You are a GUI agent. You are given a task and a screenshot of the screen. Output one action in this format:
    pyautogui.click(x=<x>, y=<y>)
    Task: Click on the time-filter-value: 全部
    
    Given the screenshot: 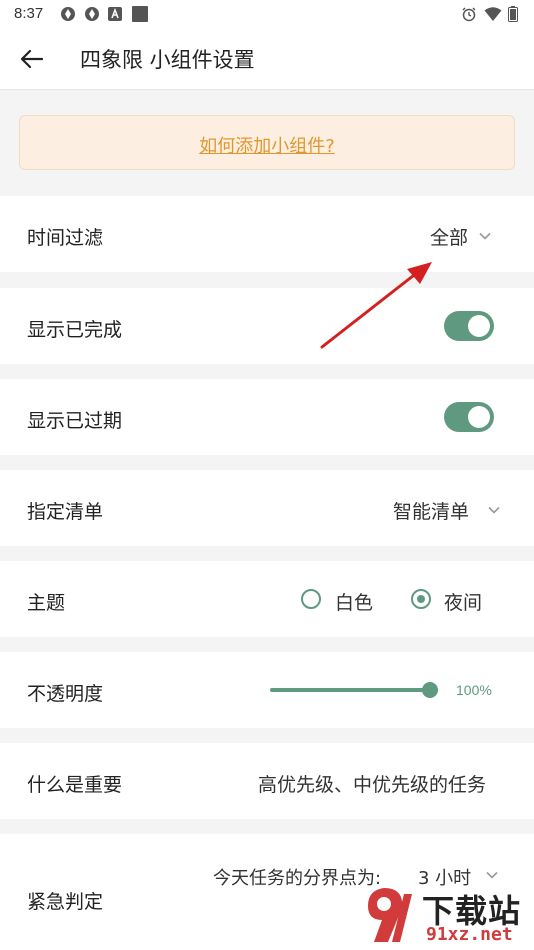 What is the action you would take?
    pyautogui.click(x=449, y=236)
    